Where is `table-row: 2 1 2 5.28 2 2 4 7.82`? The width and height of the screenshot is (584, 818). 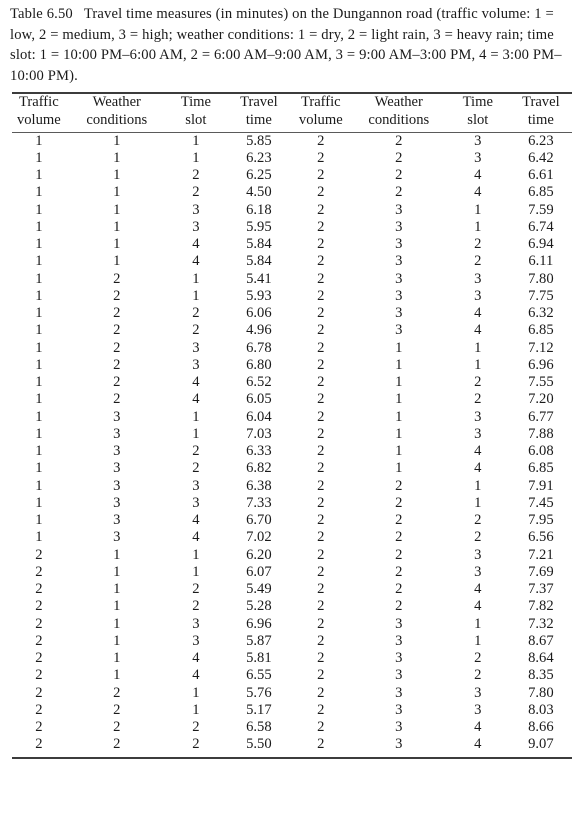
table-row: 2 1 2 5.28 2 2 4 7.82 is located at coordinates (292, 606).